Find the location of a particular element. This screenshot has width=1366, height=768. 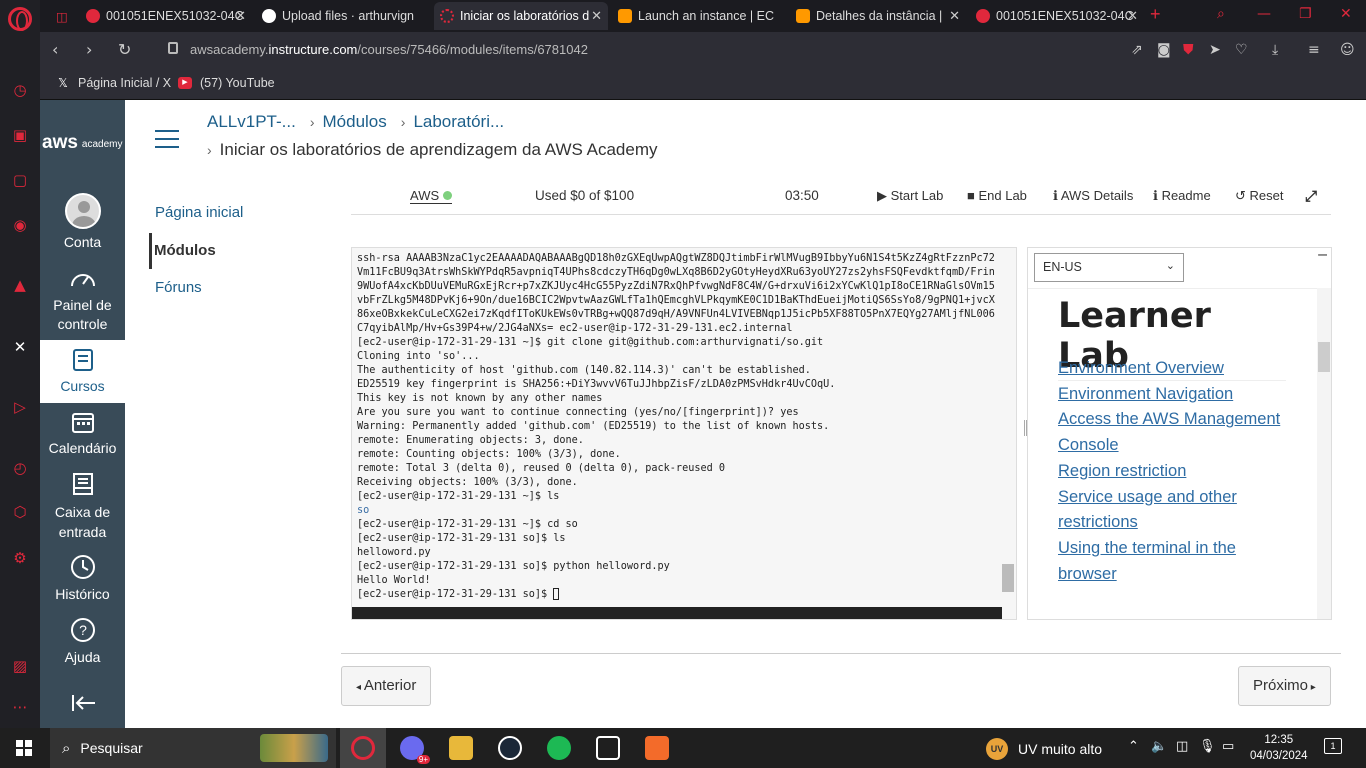

workspace-icon: ▣ is located at coordinates (20, 135).